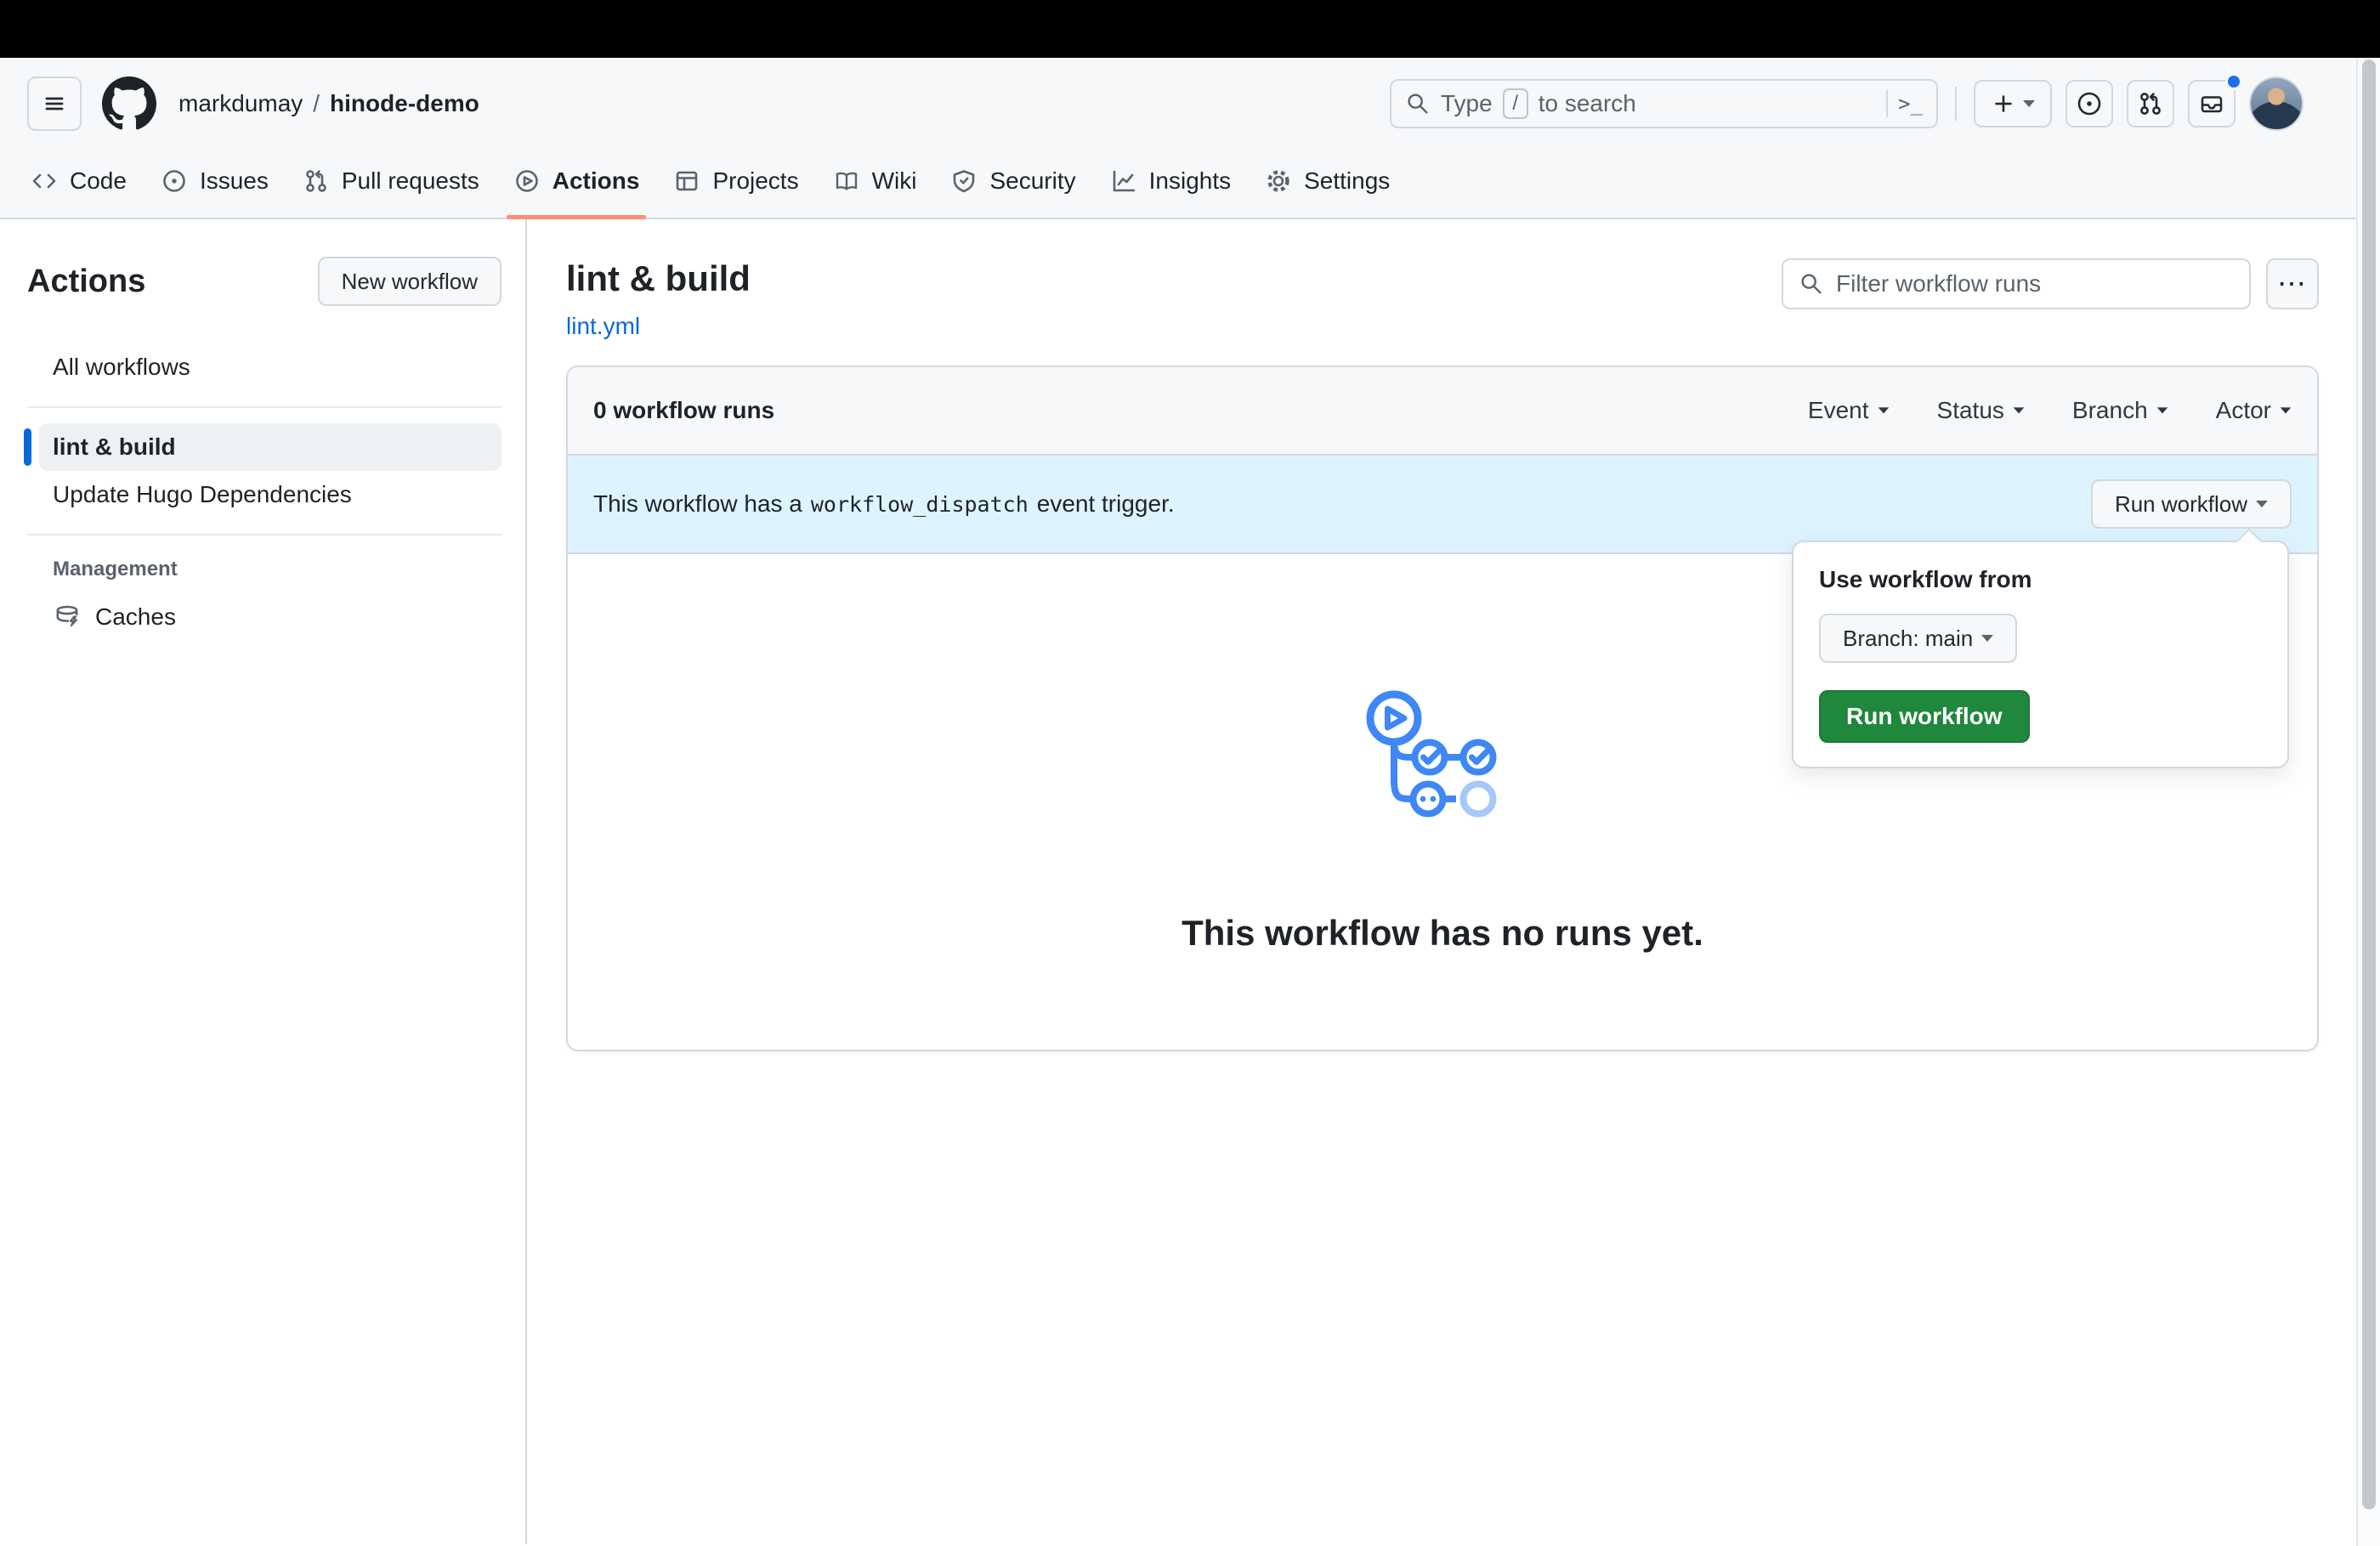 The height and width of the screenshot is (1546, 2380). Describe the element at coordinates (2276, 103) in the screenshot. I see `user-avatar` at that location.